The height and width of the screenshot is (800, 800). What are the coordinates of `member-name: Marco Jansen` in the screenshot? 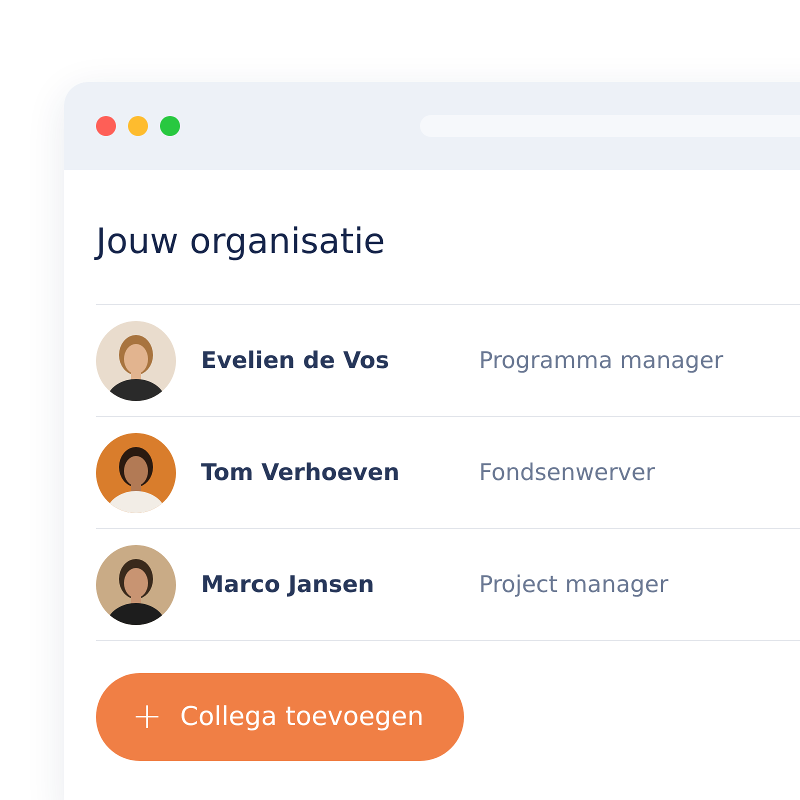 It's located at (288, 585).